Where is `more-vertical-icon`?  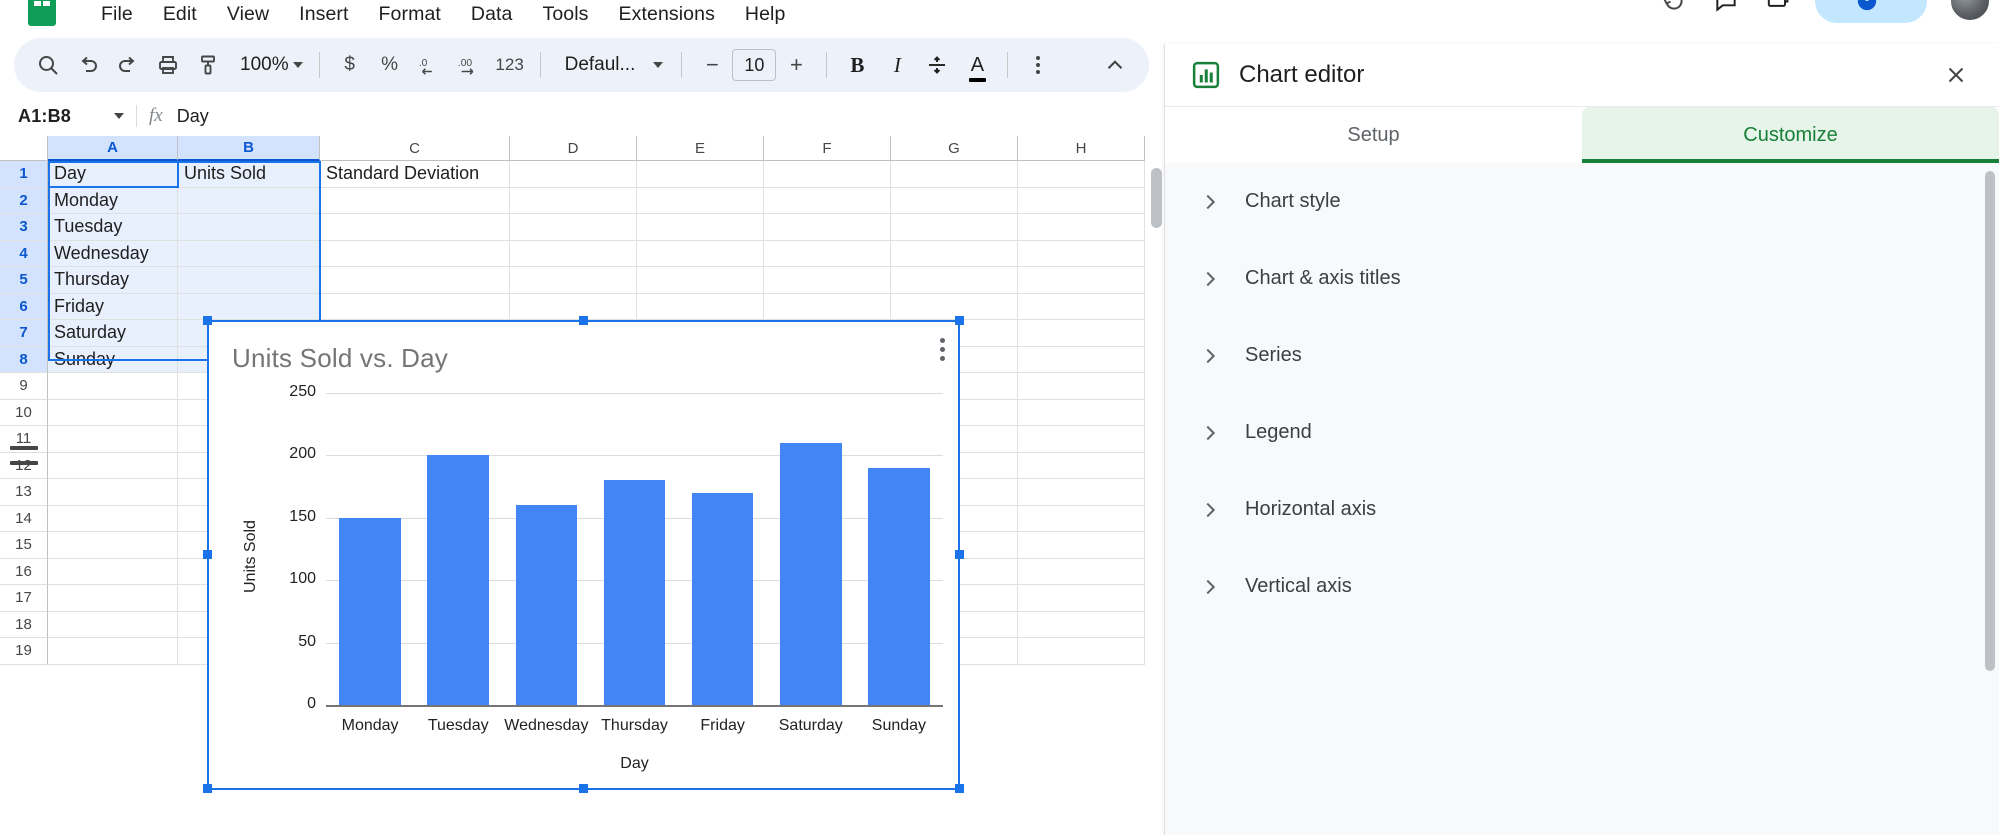 more-vertical-icon is located at coordinates (1038, 65).